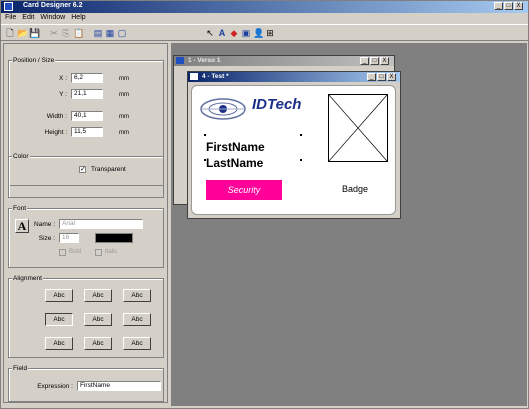  I want to click on font-size-label: Size :, so click(46, 238).